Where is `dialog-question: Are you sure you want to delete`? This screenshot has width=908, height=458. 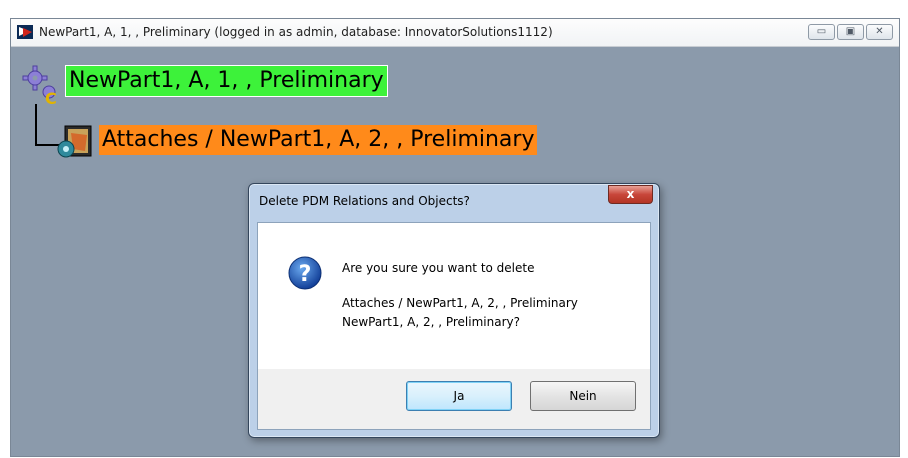
dialog-question: Are you sure you want to delete is located at coordinates (438, 268).